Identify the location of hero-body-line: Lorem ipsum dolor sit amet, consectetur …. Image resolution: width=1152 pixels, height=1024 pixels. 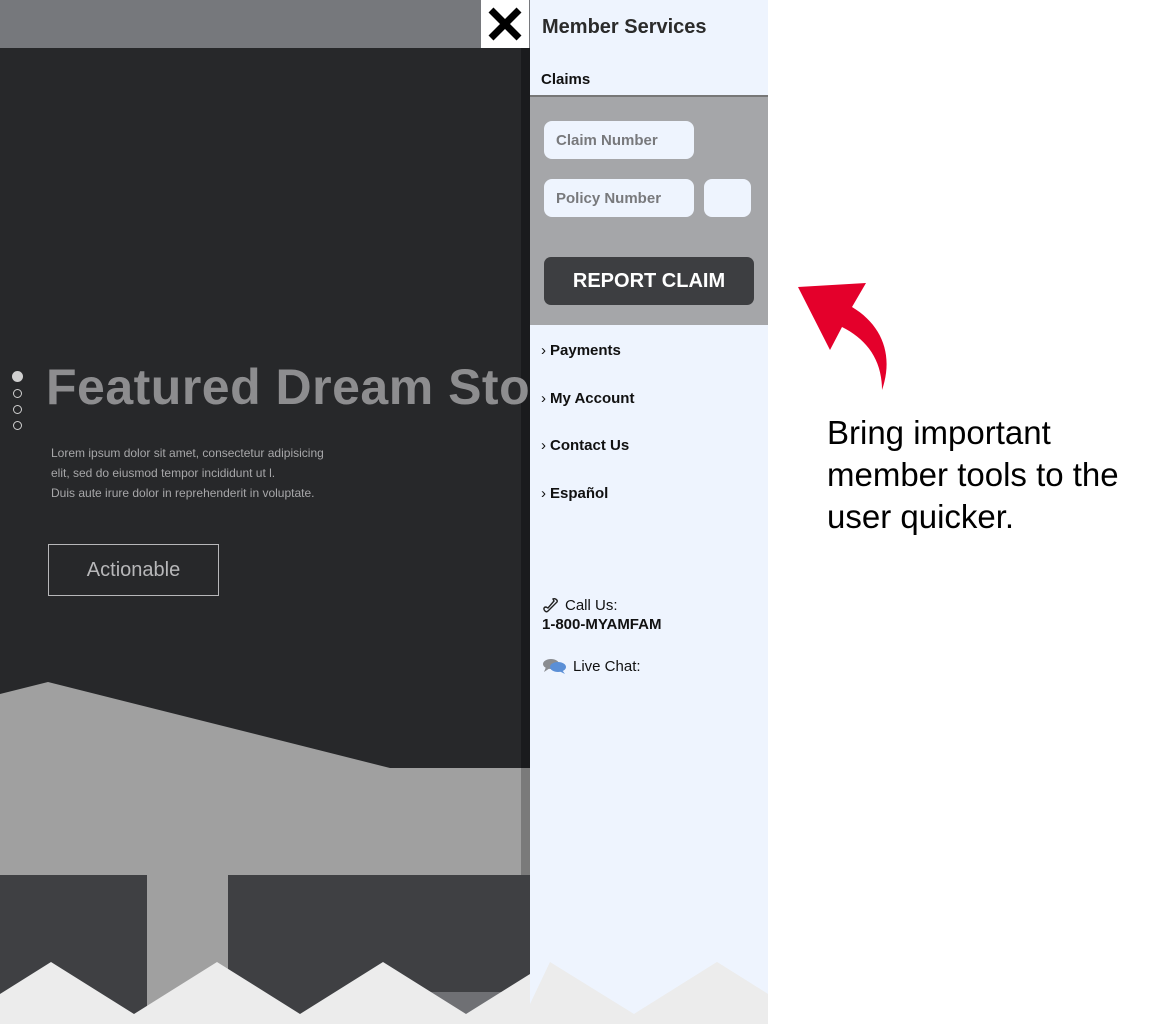
(187, 453).